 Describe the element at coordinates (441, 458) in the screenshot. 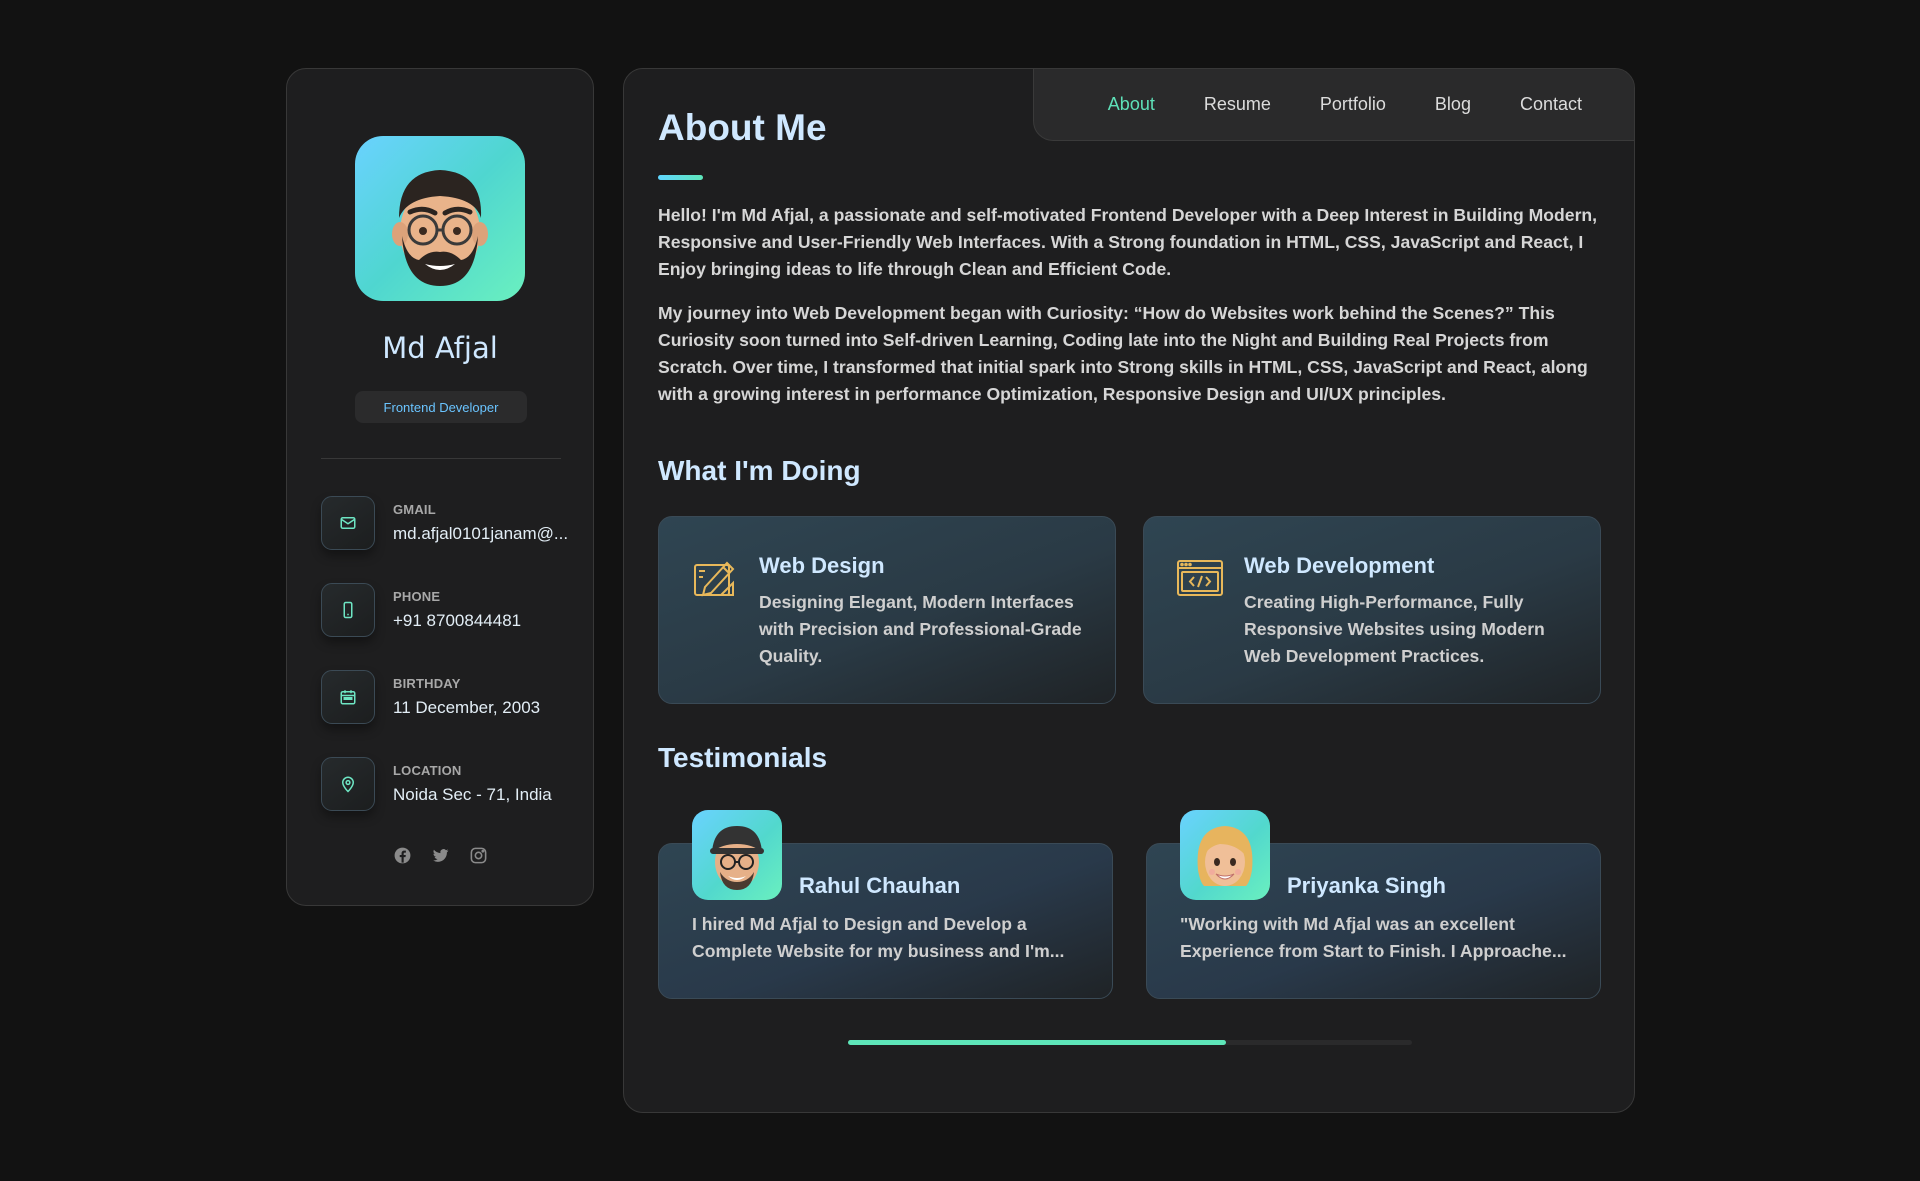

I see `sidebar-divider` at that location.